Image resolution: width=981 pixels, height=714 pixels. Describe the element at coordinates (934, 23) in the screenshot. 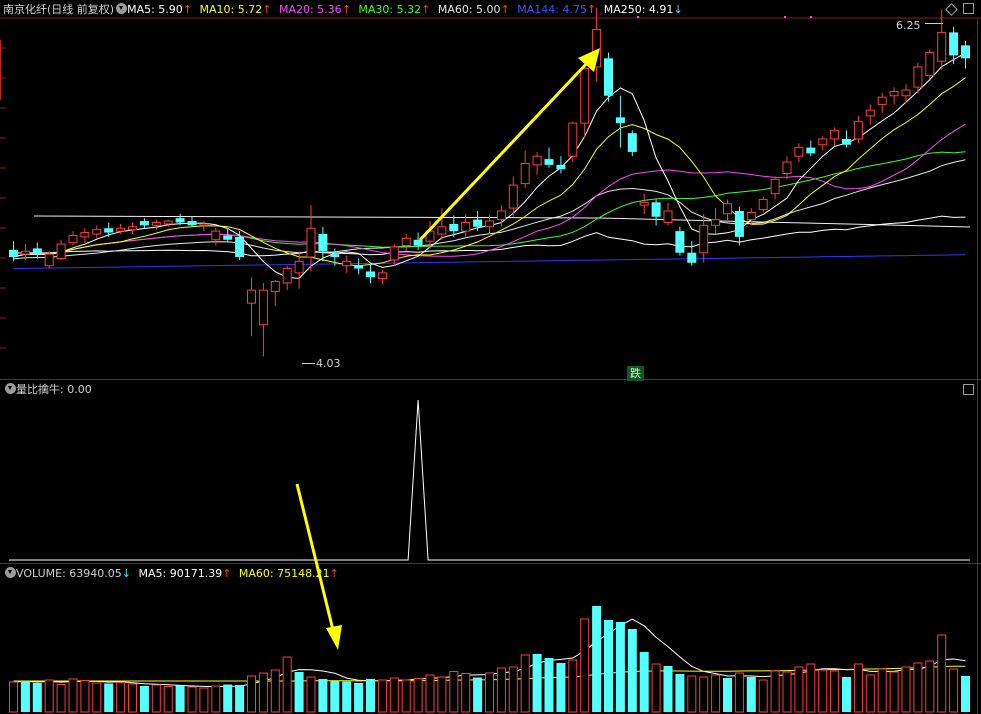

I see `high-pointer-icon` at that location.